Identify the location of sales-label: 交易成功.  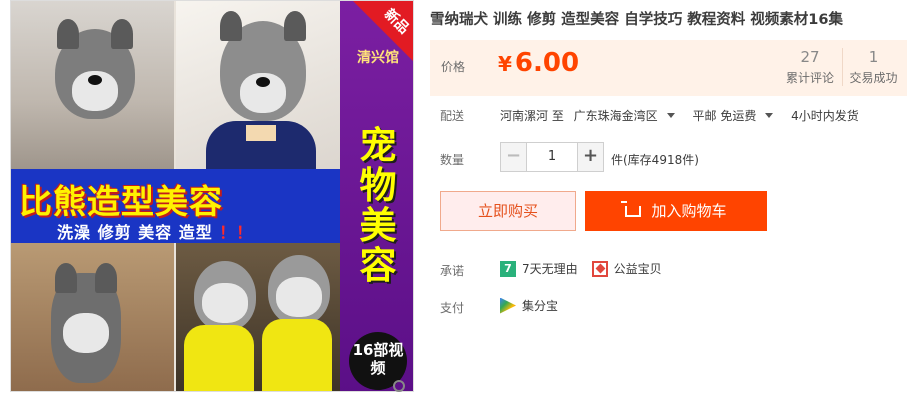
(873, 78).